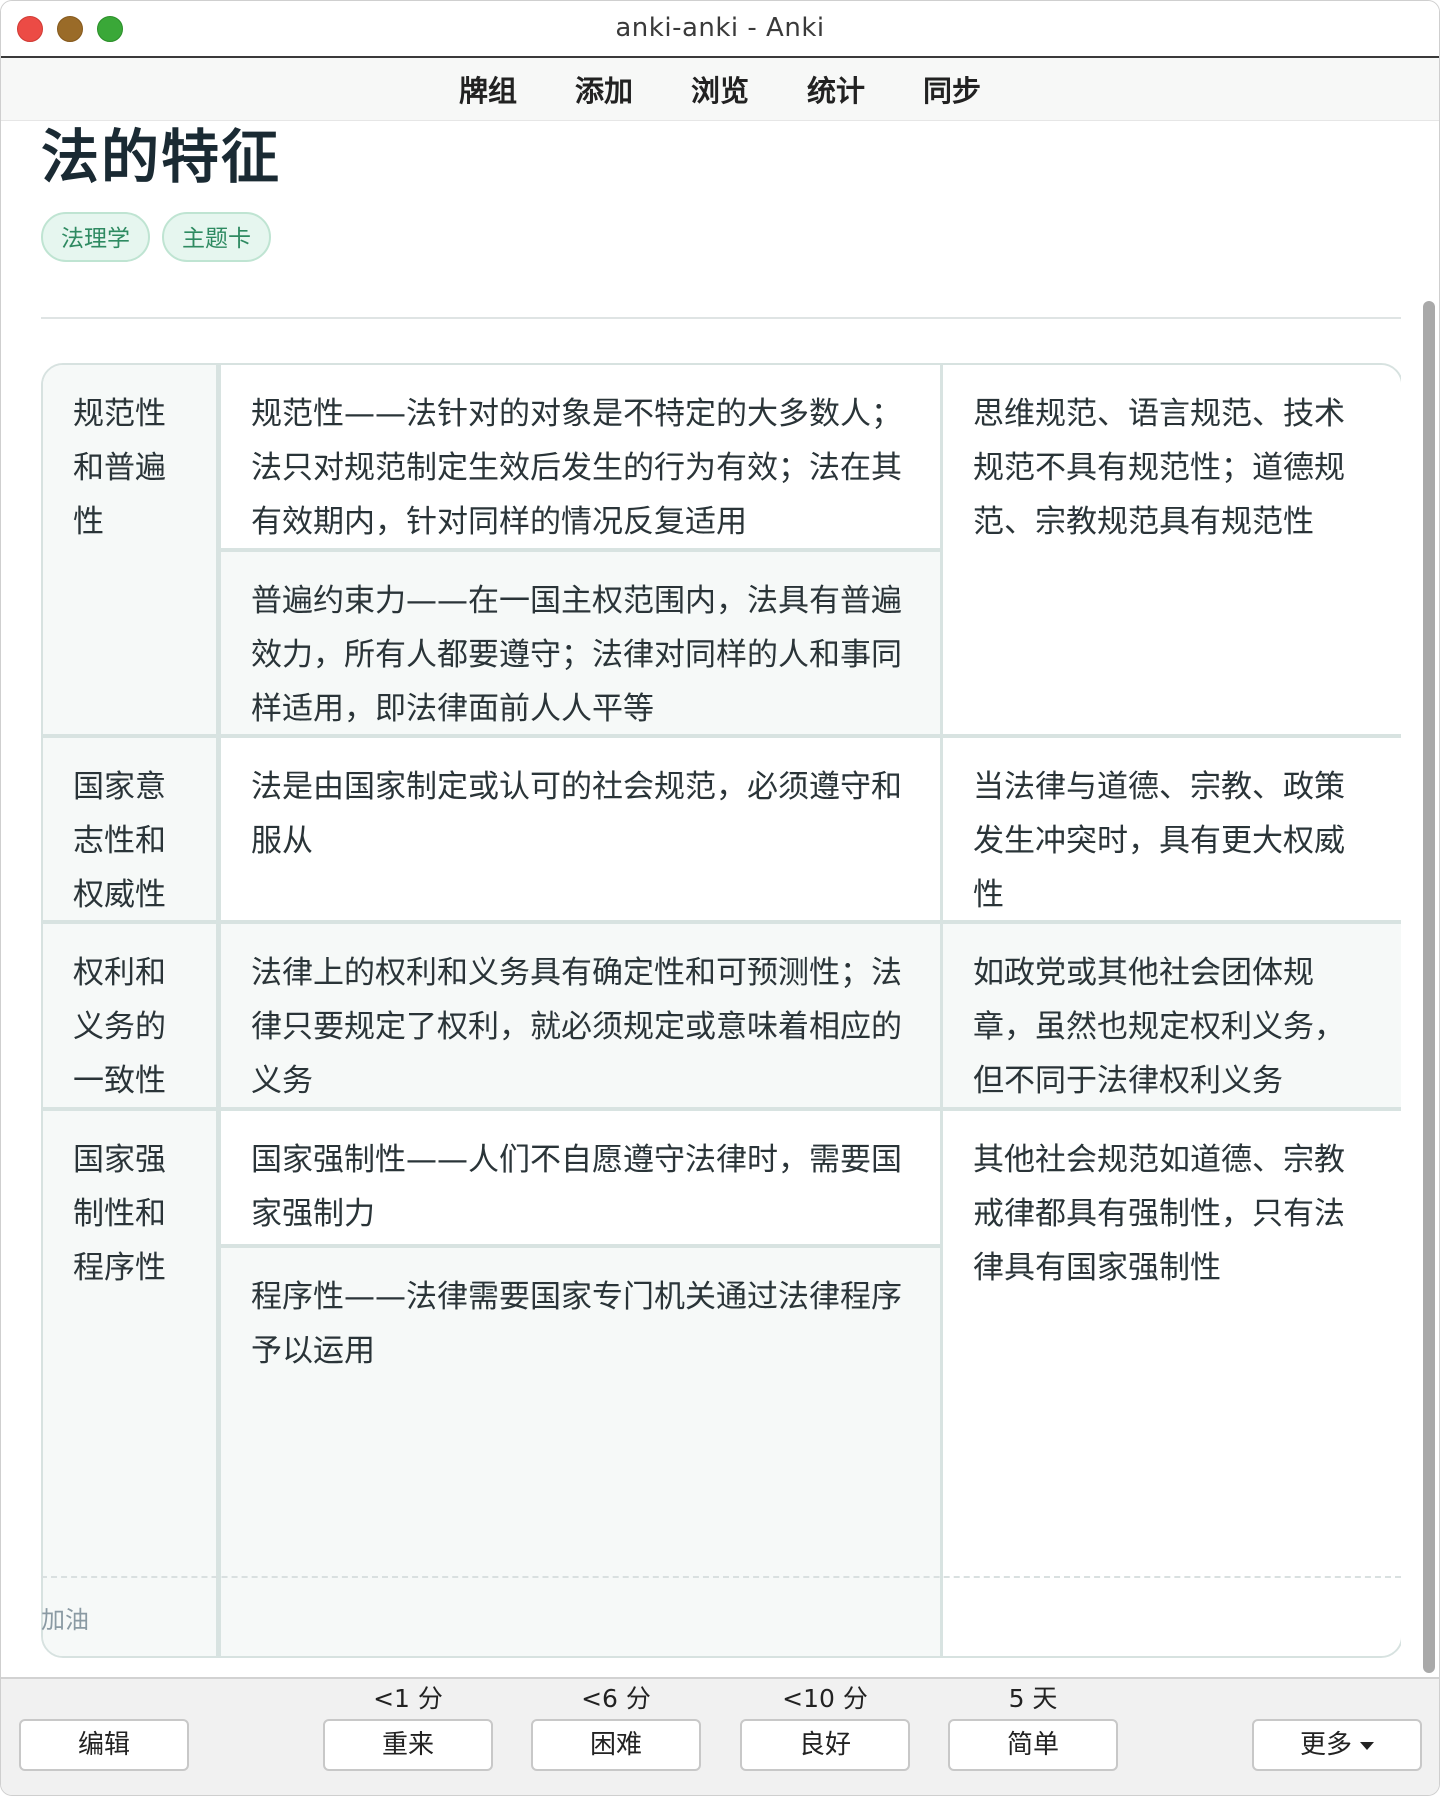 This screenshot has height=1796, width=1440. Describe the element at coordinates (1033, 1745) in the screenshot. I see `easy-button: 简单` at that location.